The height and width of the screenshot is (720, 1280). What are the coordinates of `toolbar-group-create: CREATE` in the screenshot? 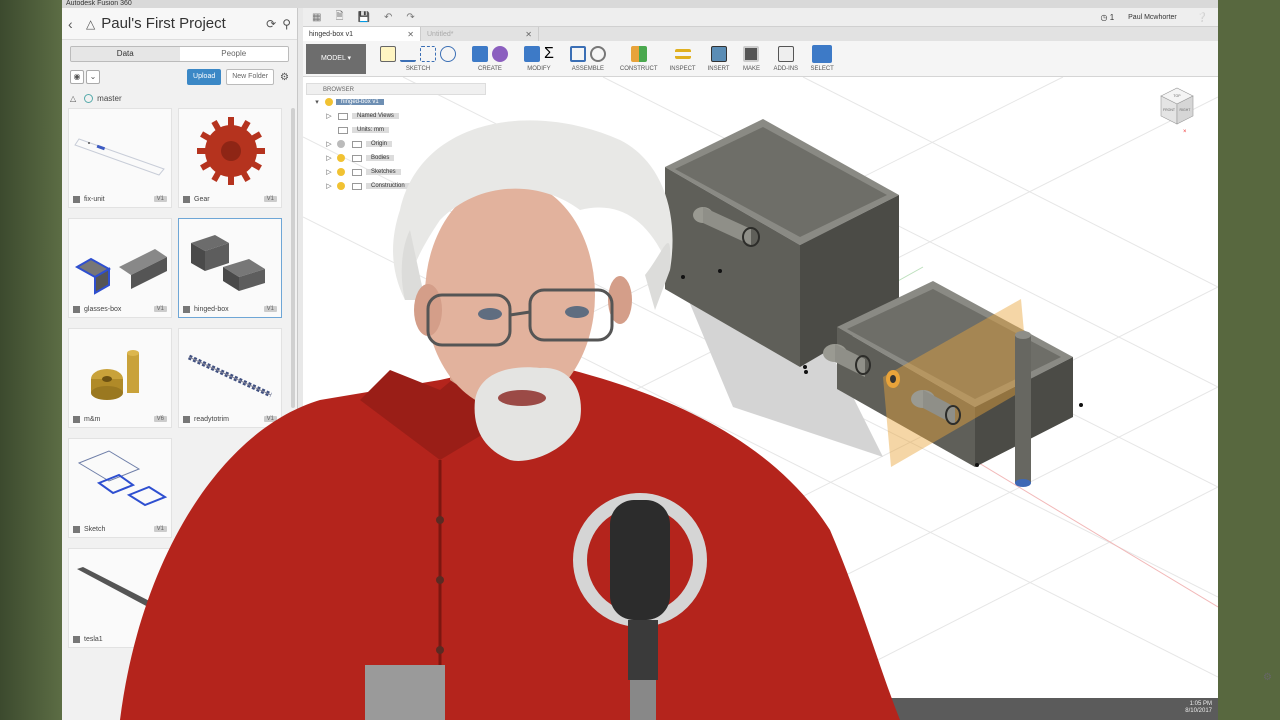 It's located at (490, 58).